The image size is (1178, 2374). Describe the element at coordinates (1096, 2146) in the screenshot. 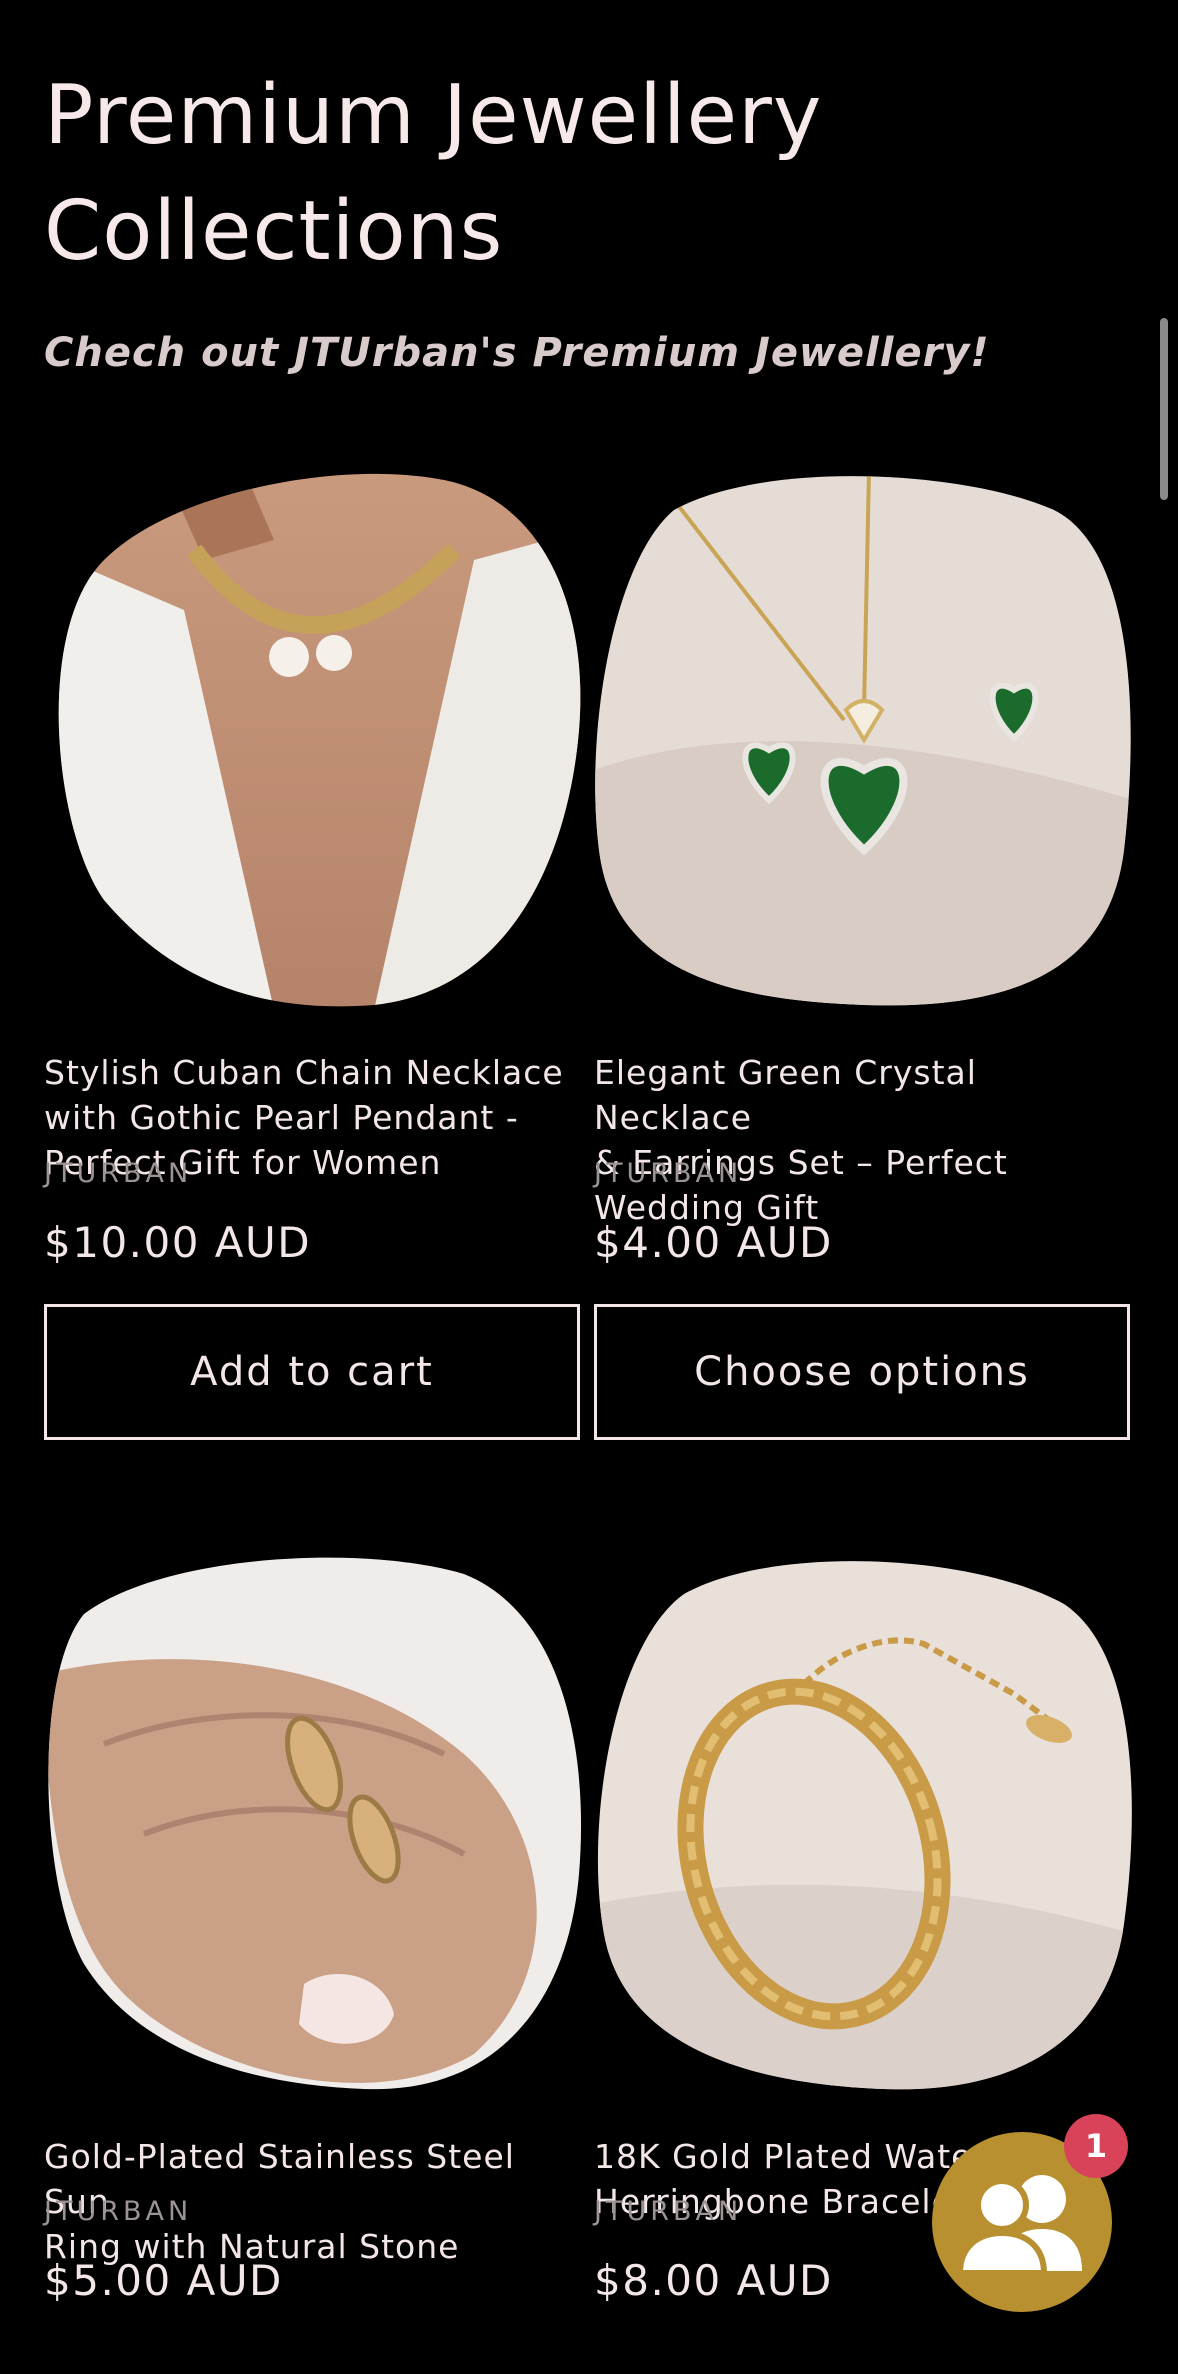

I see `notification-badge: 1` at that location.